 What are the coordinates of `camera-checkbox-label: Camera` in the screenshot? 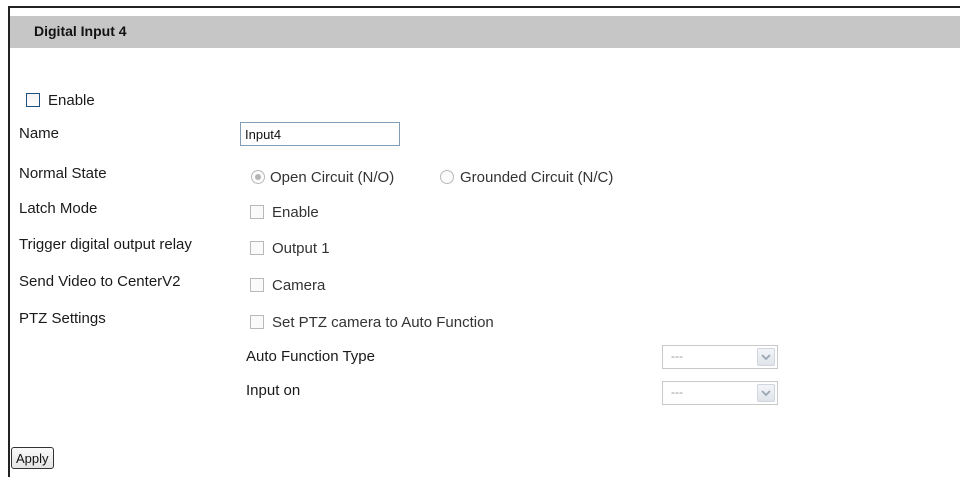 It's located at (299, 285).